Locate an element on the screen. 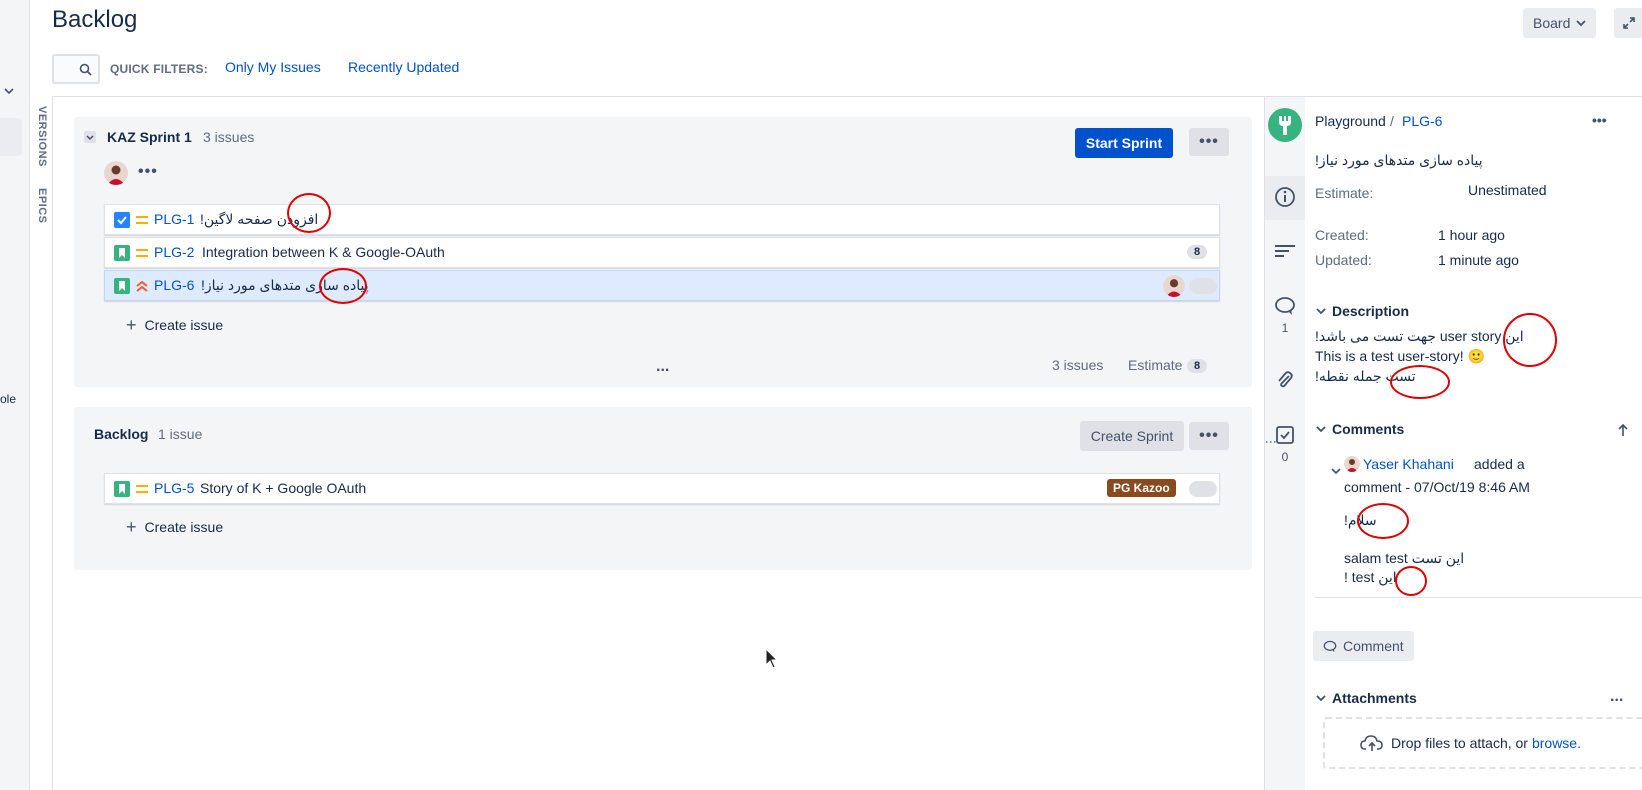  board-button: Board is located at coordinates (1560, 23).